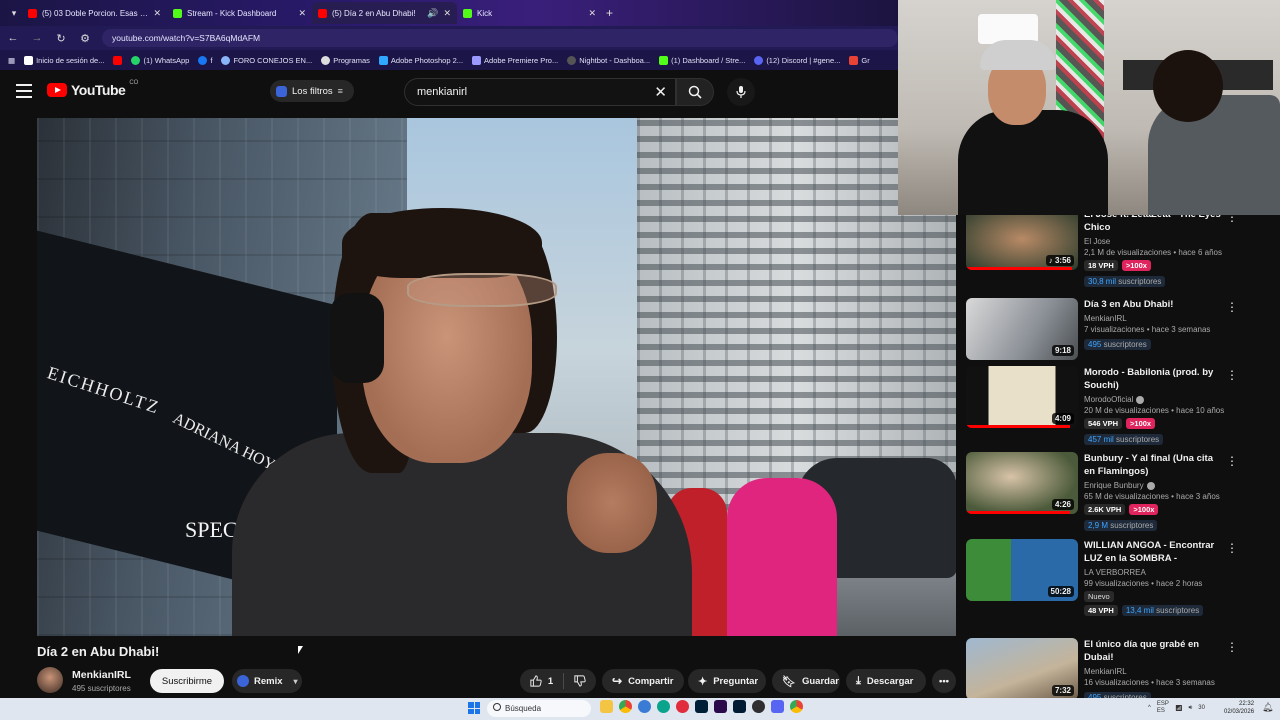  I want to click on language-indicator: ESP ES, so click(1163, 708).